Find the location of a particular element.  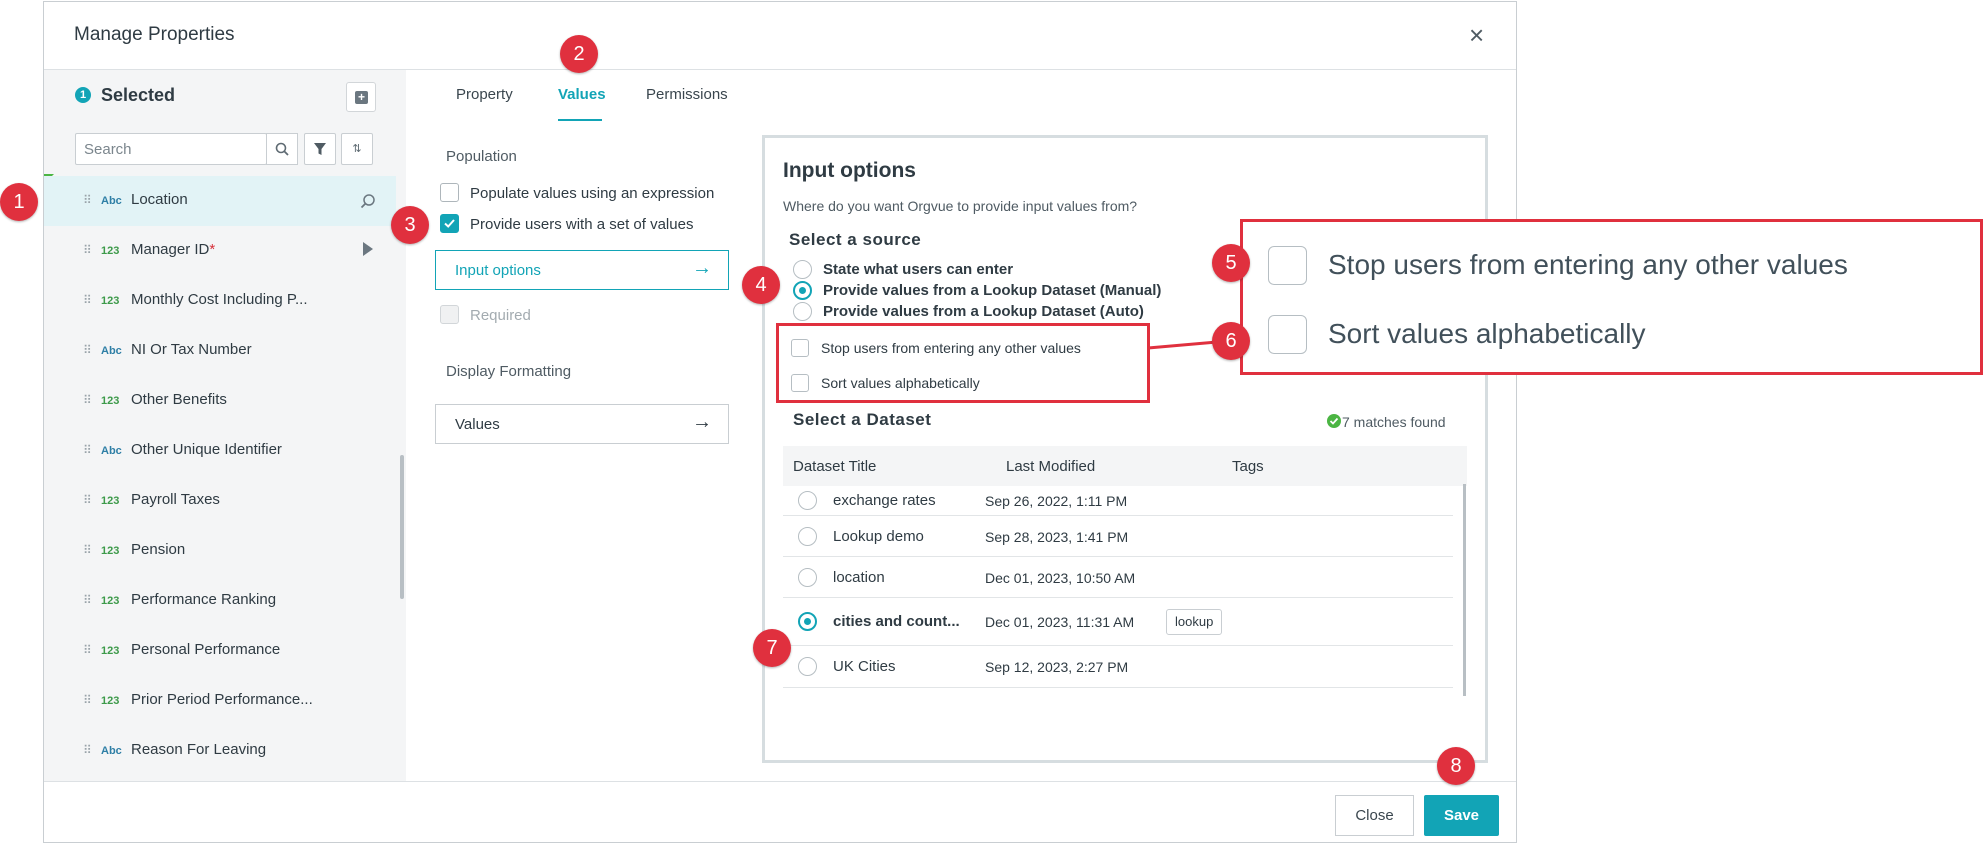

filter-button is located at coordinates (320, 149).